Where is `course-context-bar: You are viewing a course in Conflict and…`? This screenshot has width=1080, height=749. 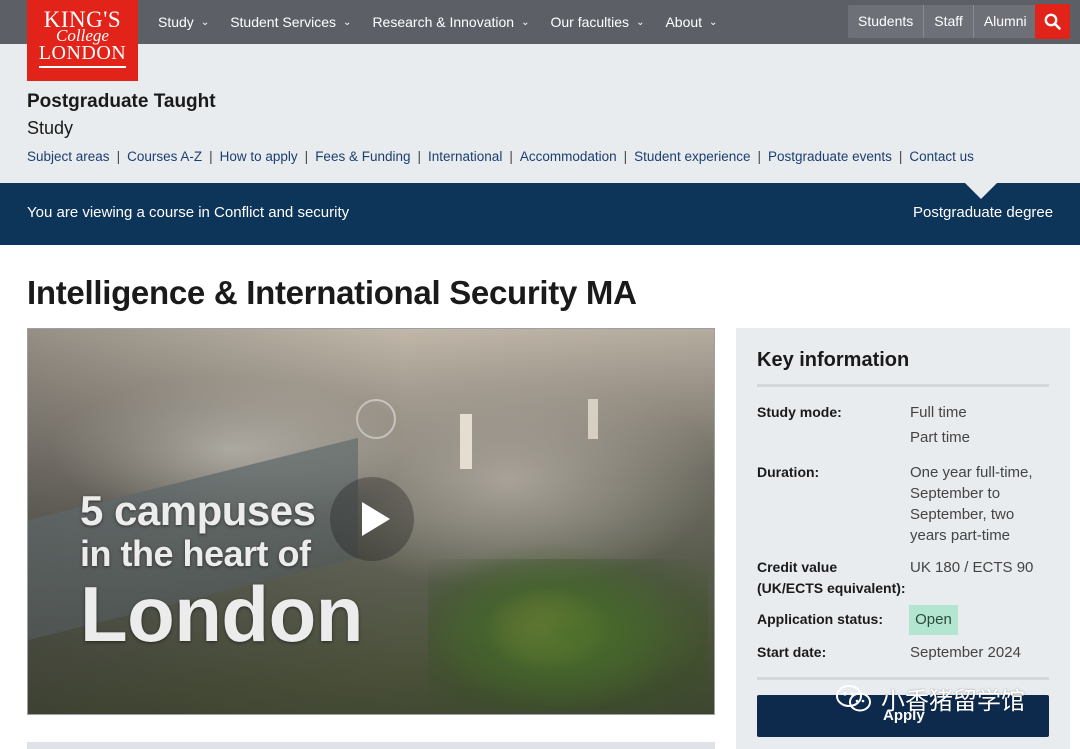
course-context-bar: You are viewing a course in Conflict and… is located at coordinates (540, 214).